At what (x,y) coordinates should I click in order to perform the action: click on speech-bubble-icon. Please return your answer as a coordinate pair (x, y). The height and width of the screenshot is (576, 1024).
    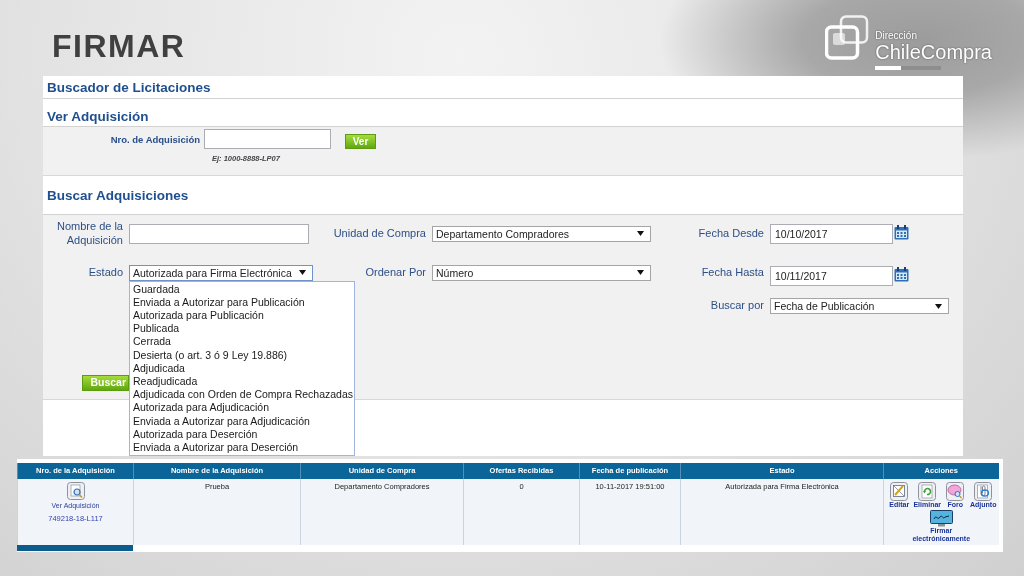
    Looking at the image, I should click on (955, 491).